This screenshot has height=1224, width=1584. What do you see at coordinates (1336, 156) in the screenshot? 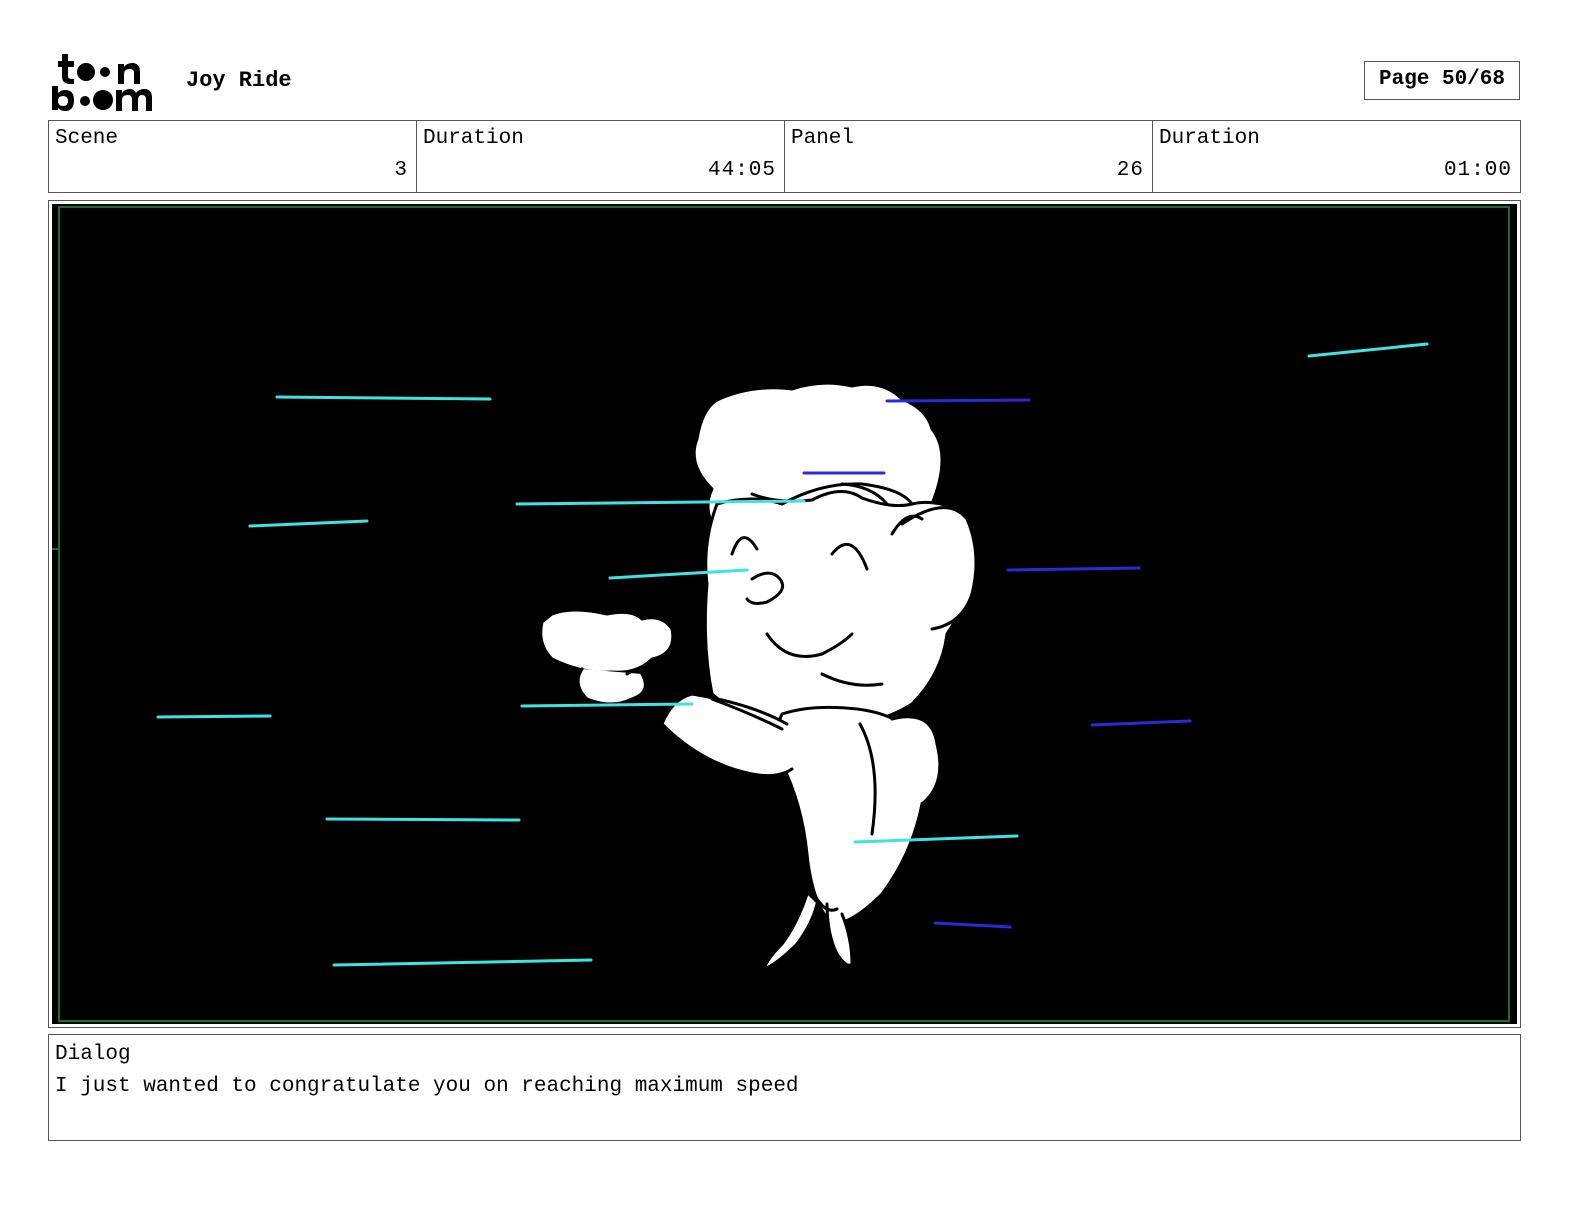
I see `panel-duration-cell: Duration 01:00` at bounding box center [1336, 156].